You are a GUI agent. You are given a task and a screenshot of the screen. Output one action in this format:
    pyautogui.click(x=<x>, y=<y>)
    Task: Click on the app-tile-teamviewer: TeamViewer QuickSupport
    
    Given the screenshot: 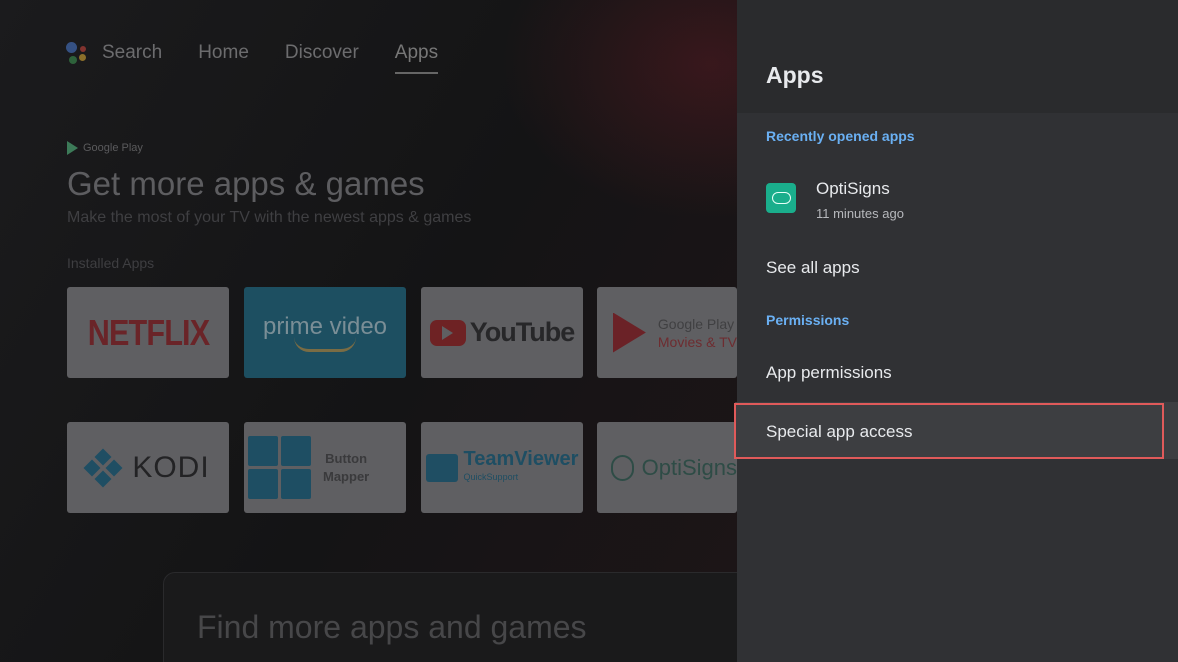 What is the action you would take?
    pyautogui.click(x=502, y=467)
    